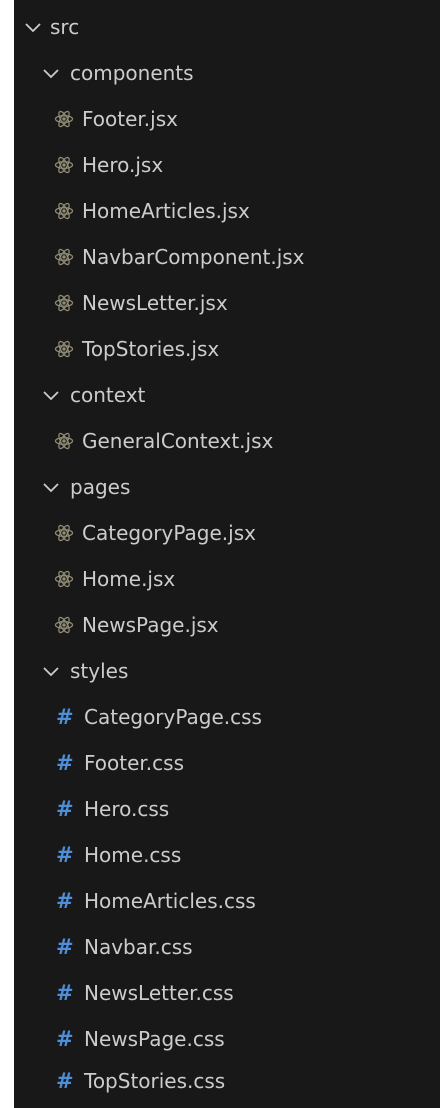 Image resolution: width=446 pixels, height=1108 pixels. I want to click on file-item: GeneralContext.jsx, so click(227, 441).